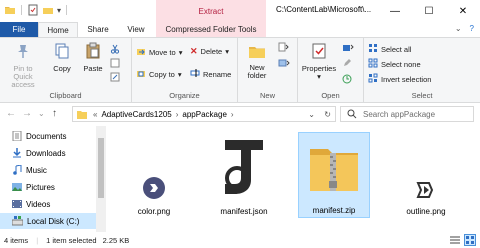 The width and height of the screenshot is (480, 248). Describe the element at coordinates (162, 52) in the screenshot. I see `move-to-label: Move to` at that location.